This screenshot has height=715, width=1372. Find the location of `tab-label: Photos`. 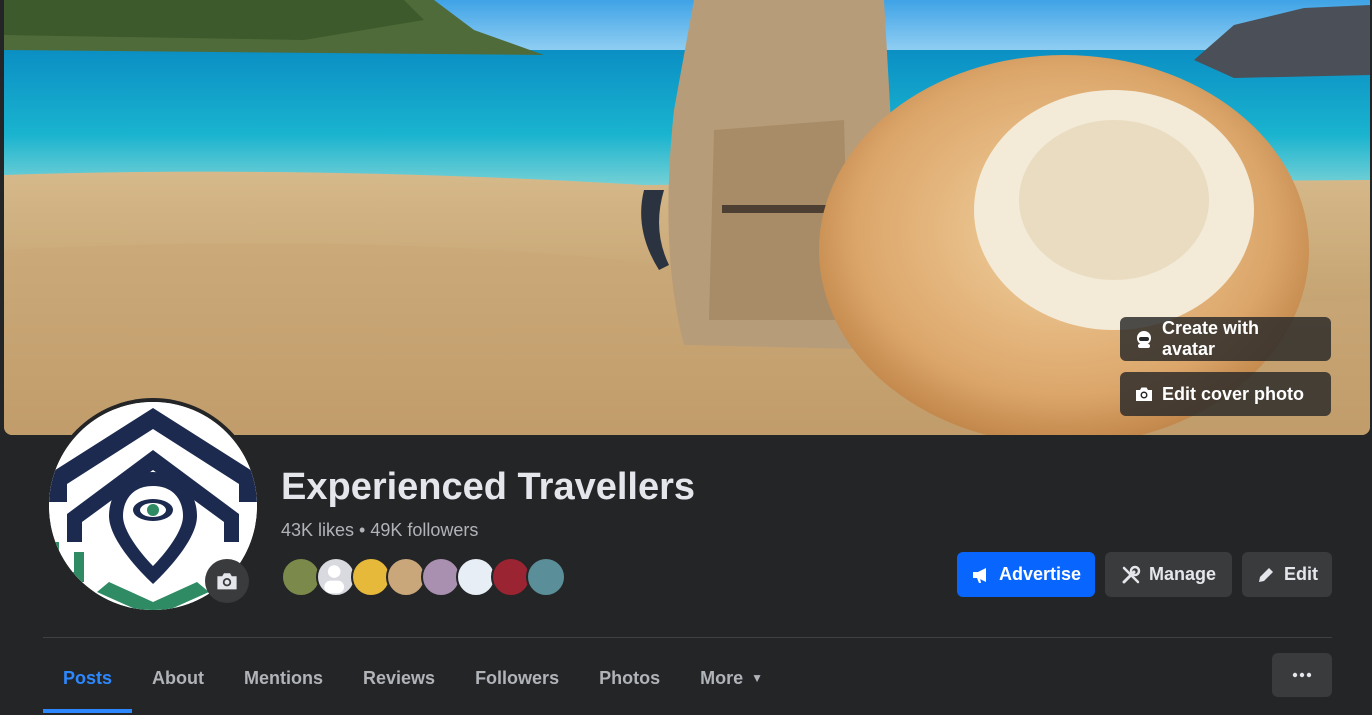

tab-label: Photos is located at coordinates (630, 677).